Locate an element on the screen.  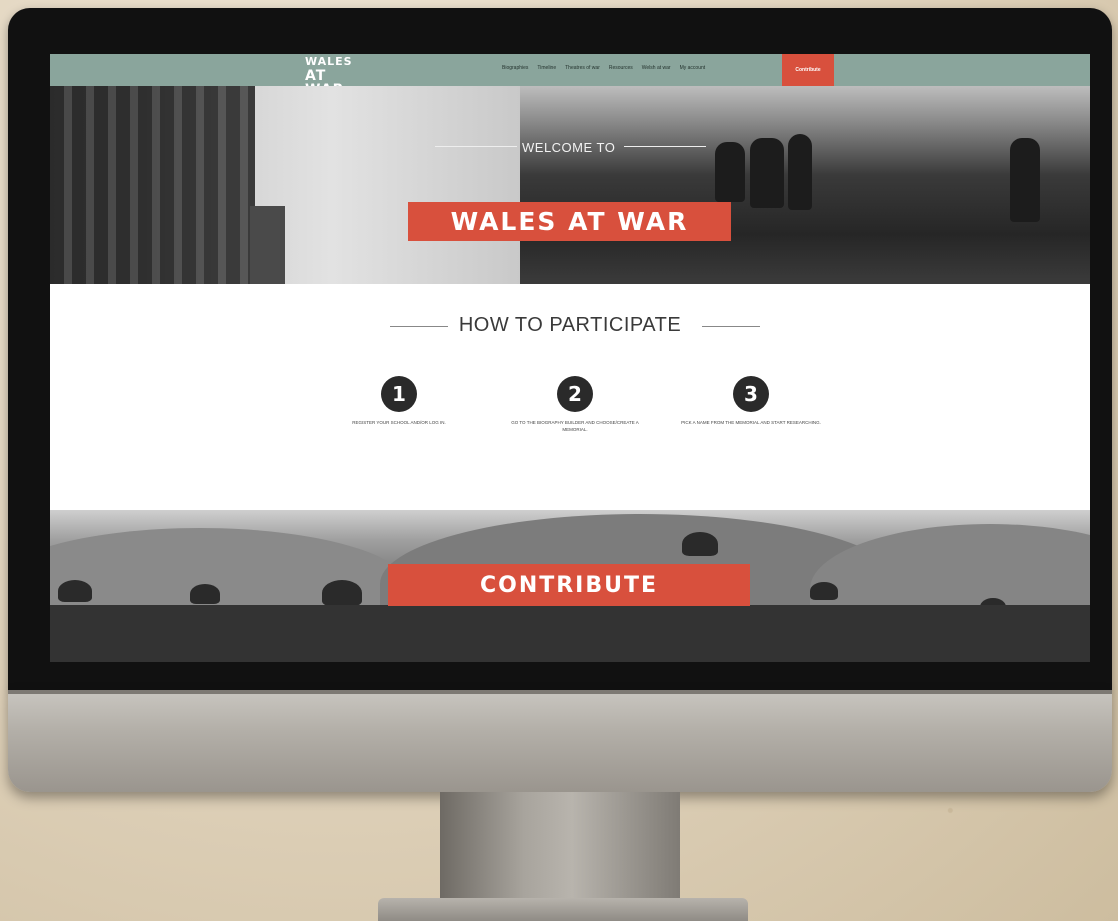
nav-link-biographies: Biographies is located at coordinates (515, 68).